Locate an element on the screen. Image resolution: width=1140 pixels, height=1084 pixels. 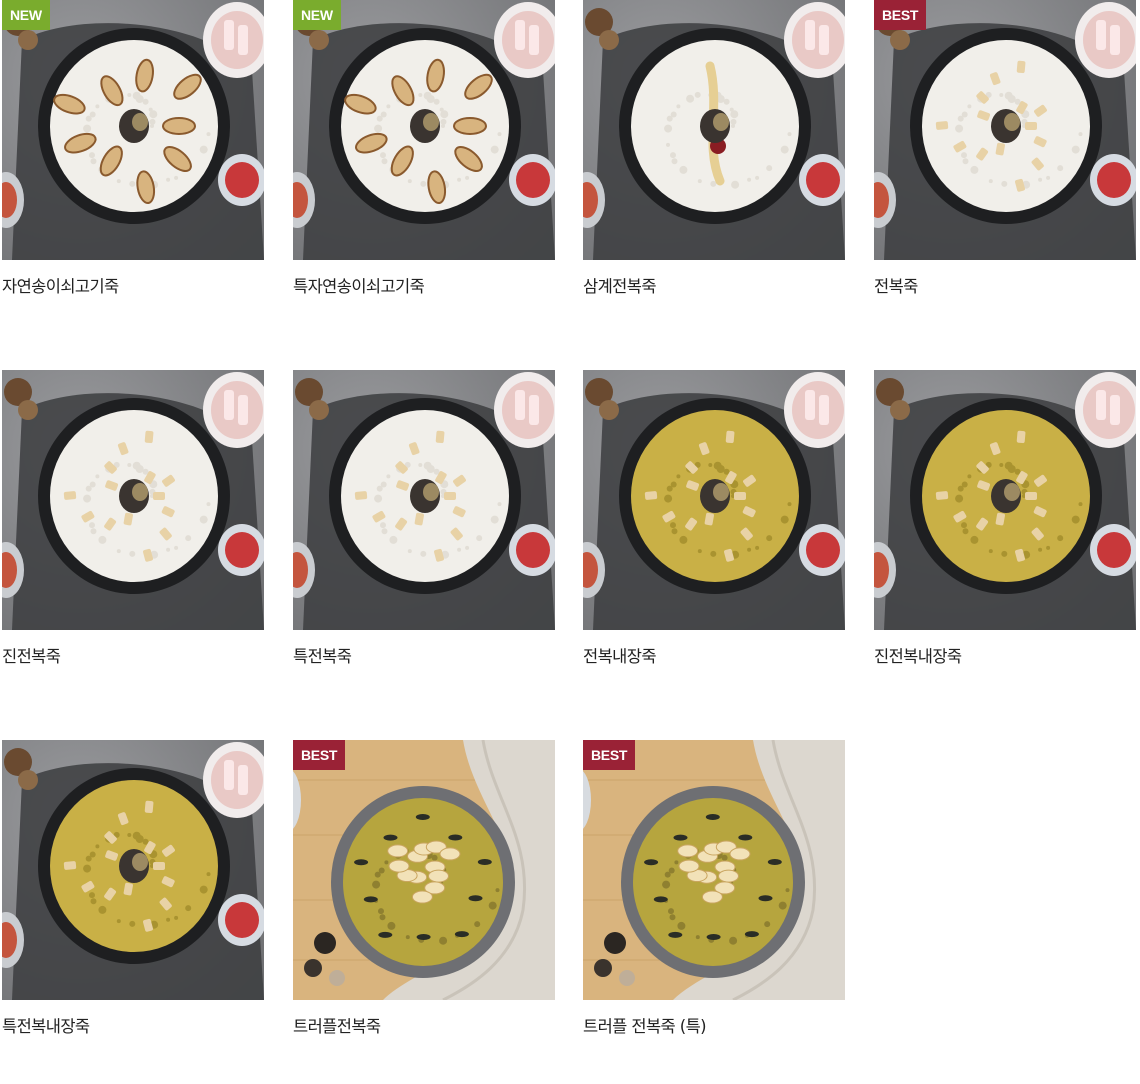
product-card: 전복내장죽 is located at coordinates (714, 535).